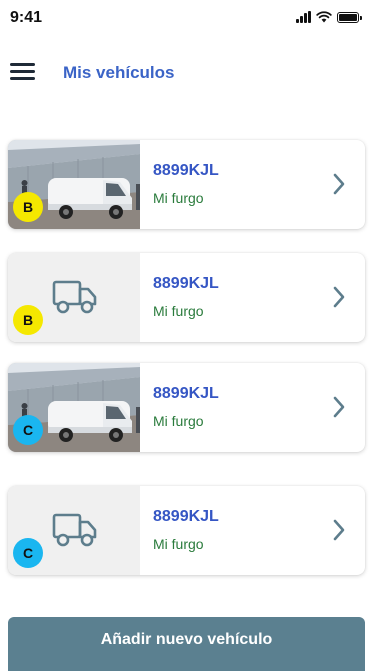 This screenshot has height=671, width=369. I want to click on signal-icon, so click(303, 17).